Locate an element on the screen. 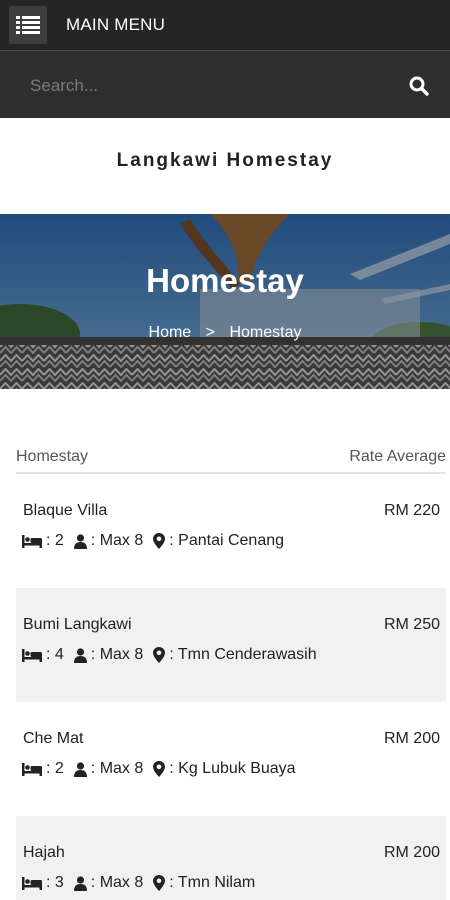  homestay-location: : Kg Lubuk Buaya is located at coordinates (232, 768).